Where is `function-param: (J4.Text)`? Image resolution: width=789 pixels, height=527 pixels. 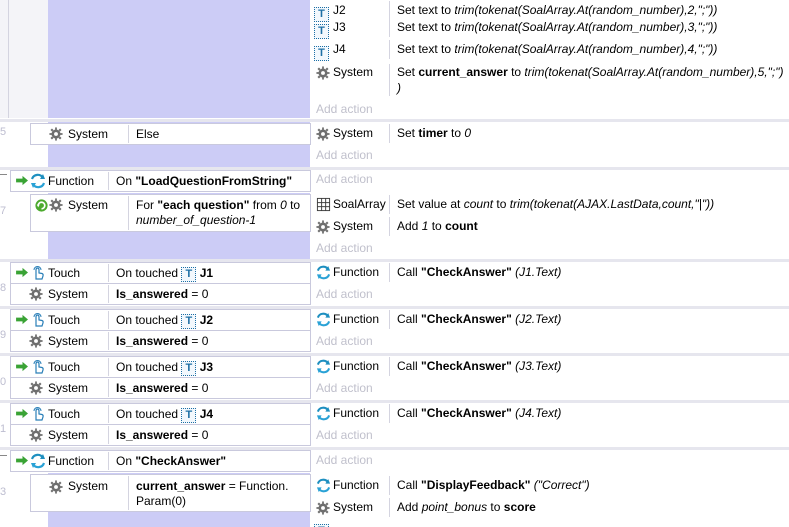 function-param: (J4.Text) is located at coordinates (536, 413).